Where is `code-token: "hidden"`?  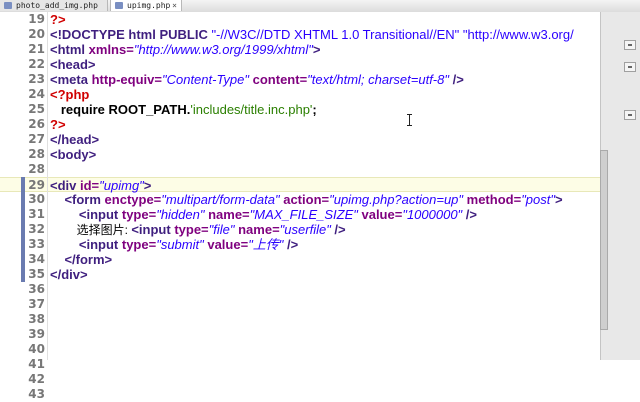 code-token: "hidden" is located at coordinates (180, 214).